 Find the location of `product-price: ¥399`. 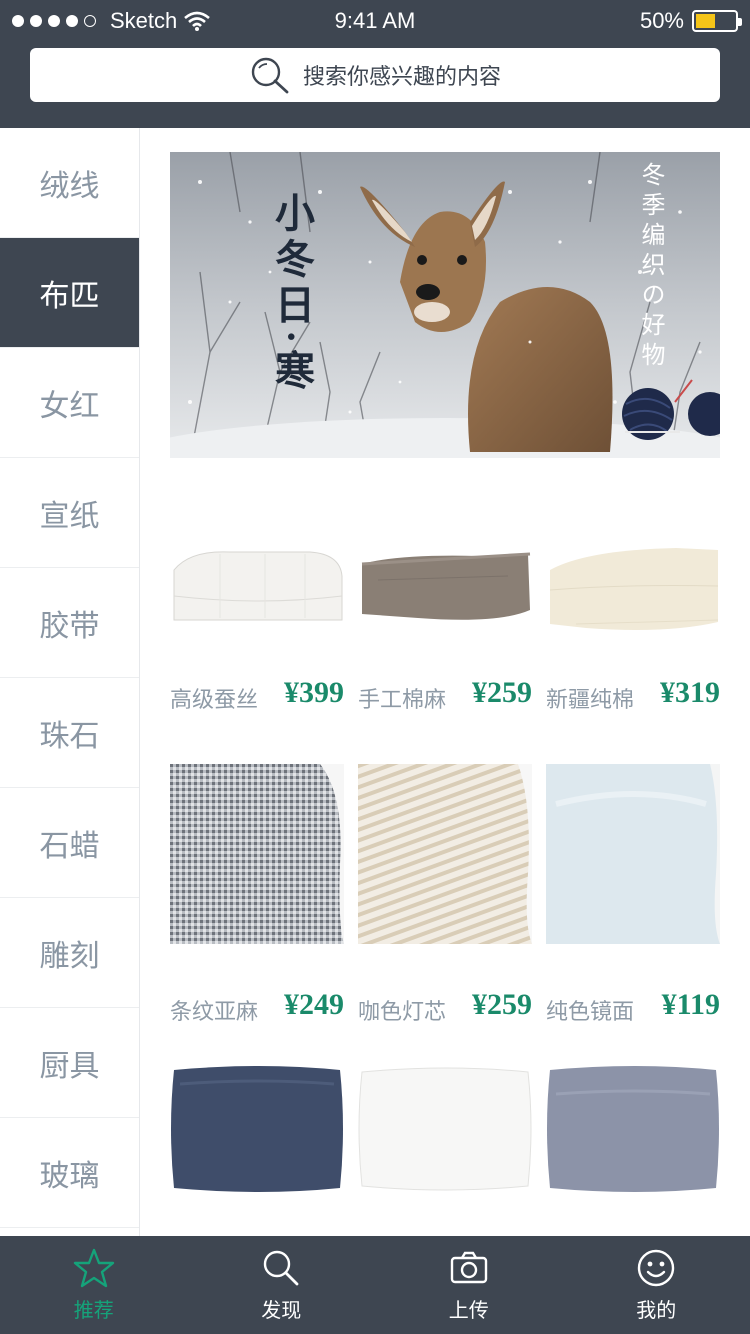

product-price: ¥399 is located at coordinates (314, 692).